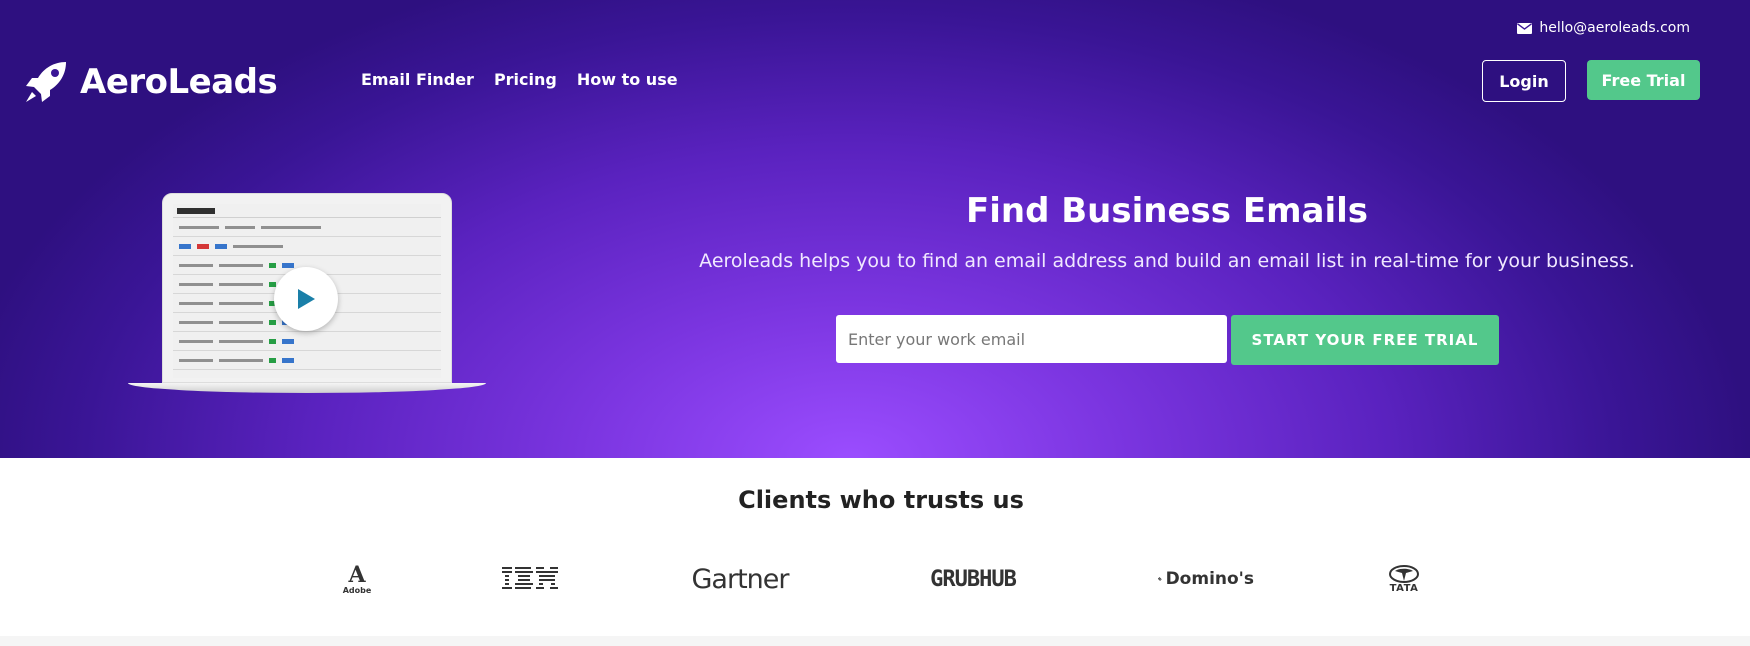 The width and height of the screenshot is (1750, 646). I want to click on demo-video-thumbnail, so click(307, 294).